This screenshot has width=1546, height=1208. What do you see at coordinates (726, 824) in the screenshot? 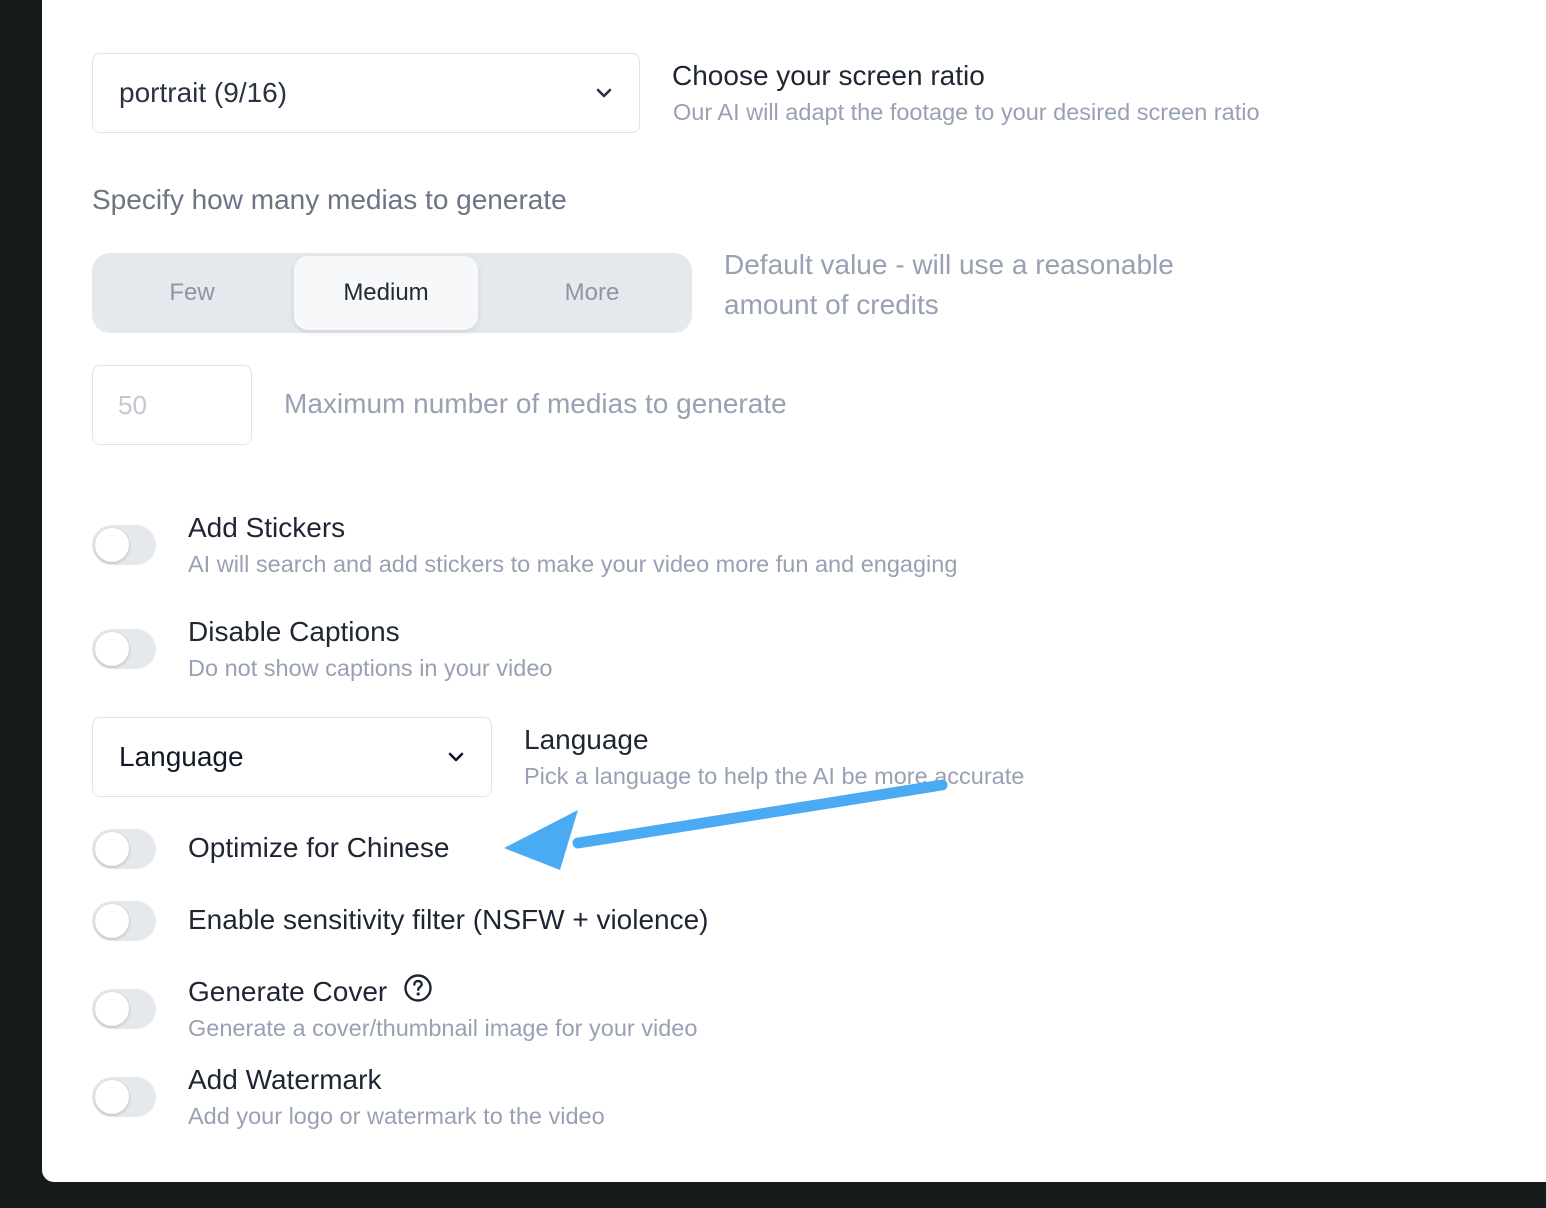
I see `arrow-annotation` at bounding box center [726, 824].